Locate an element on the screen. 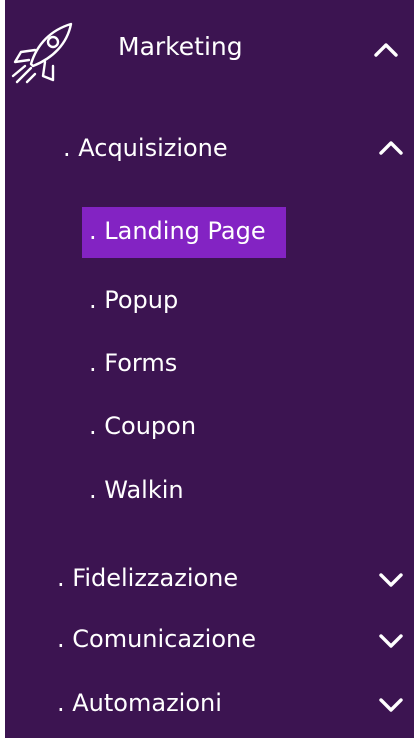 The image size is (419, 738). menu-group-fidelizzazione: . Fidelizzazione is located at coordinates (209, 580).